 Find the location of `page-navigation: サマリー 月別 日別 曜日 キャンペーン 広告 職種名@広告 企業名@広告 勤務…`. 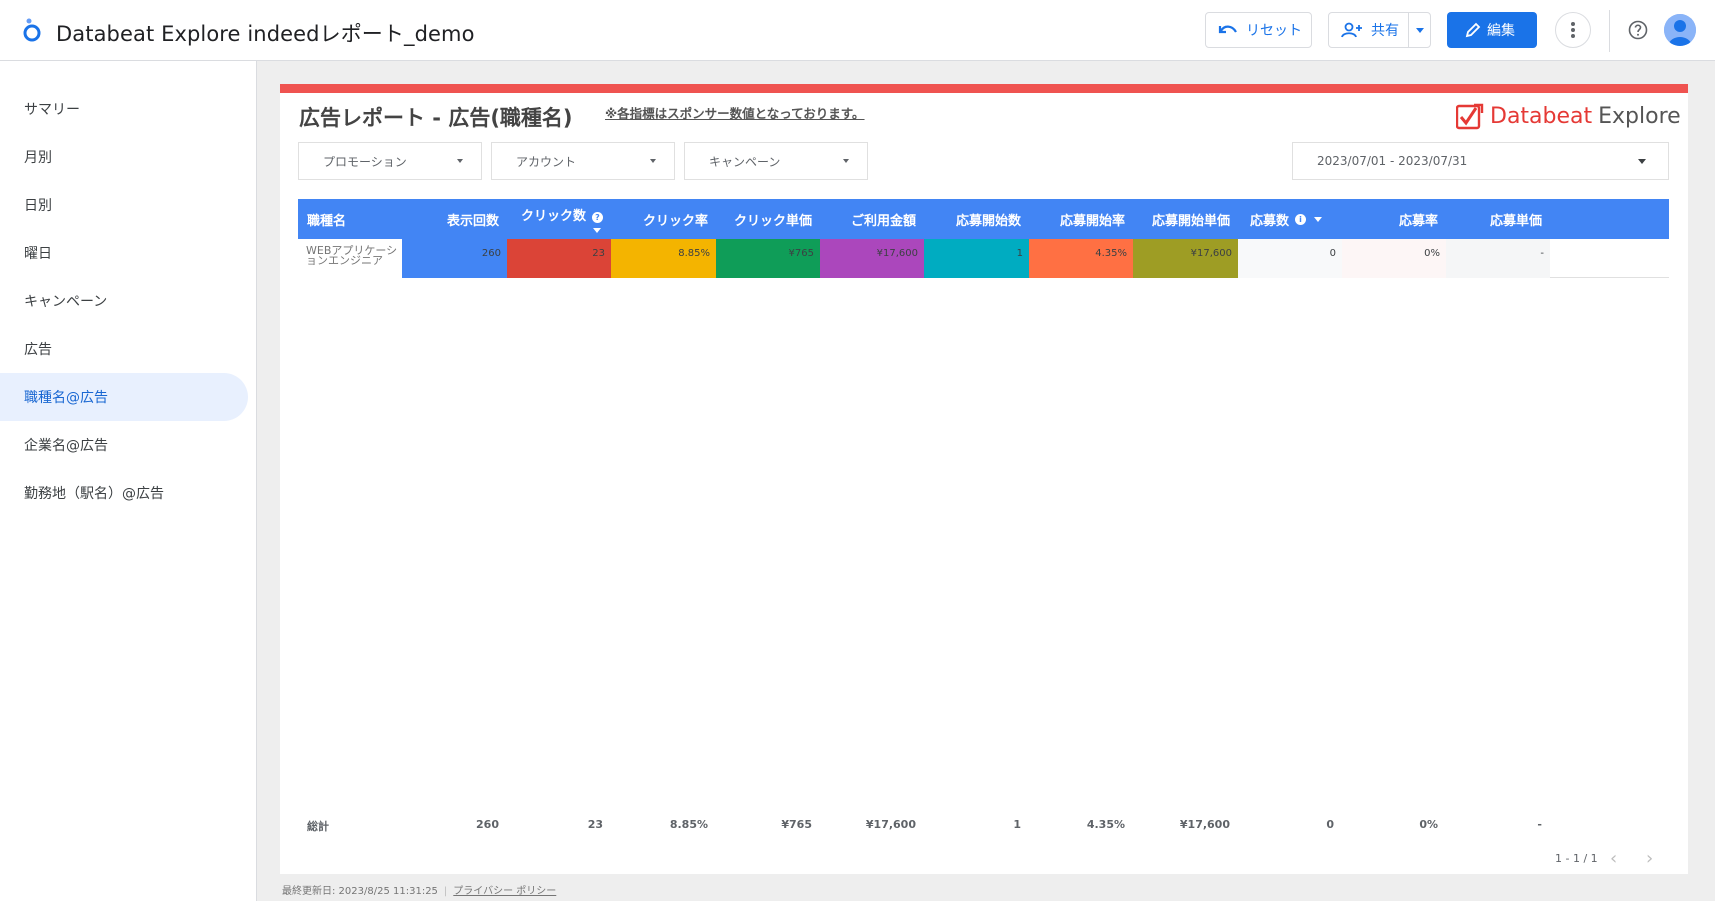

page-navigation: サマリー 月別 日別 曜日 キャンペーン 広告 職種名@広告 企業名@広告 勤務… is located at coordinates (128, 481).